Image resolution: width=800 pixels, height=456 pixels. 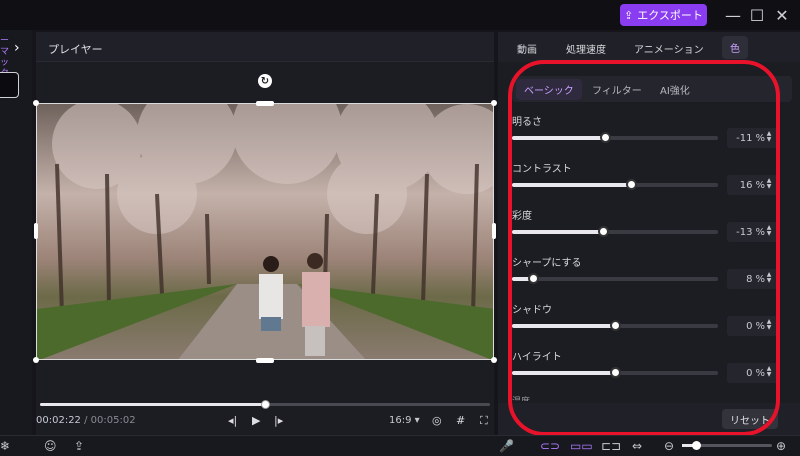 I want to click on timecode: 00:02:22 / 00:05:02, so click(x=86, y=420).